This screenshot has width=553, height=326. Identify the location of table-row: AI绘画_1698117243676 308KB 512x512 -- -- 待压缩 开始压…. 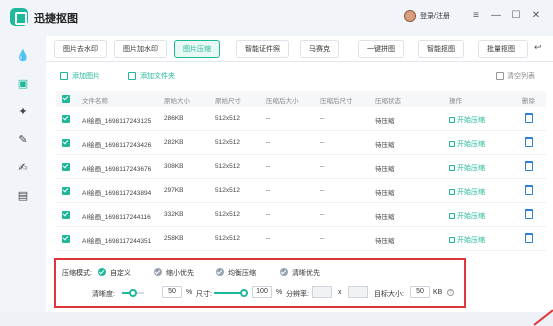
(301, 167).